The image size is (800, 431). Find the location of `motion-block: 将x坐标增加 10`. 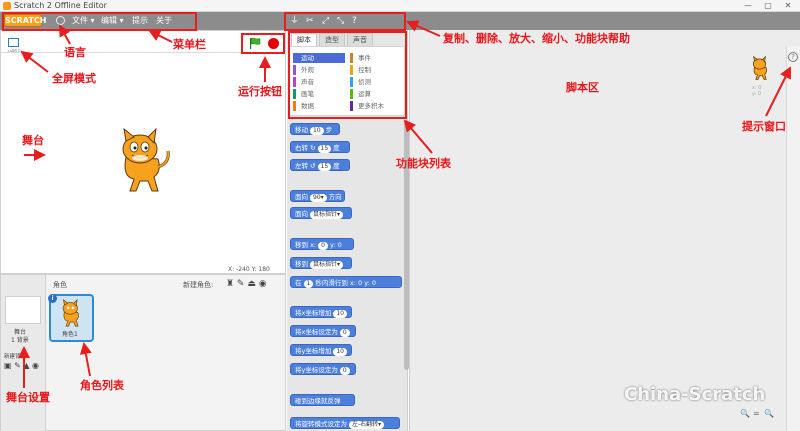

motion-block: 将x坐标增加 10 is located at coordinates (321, 312).